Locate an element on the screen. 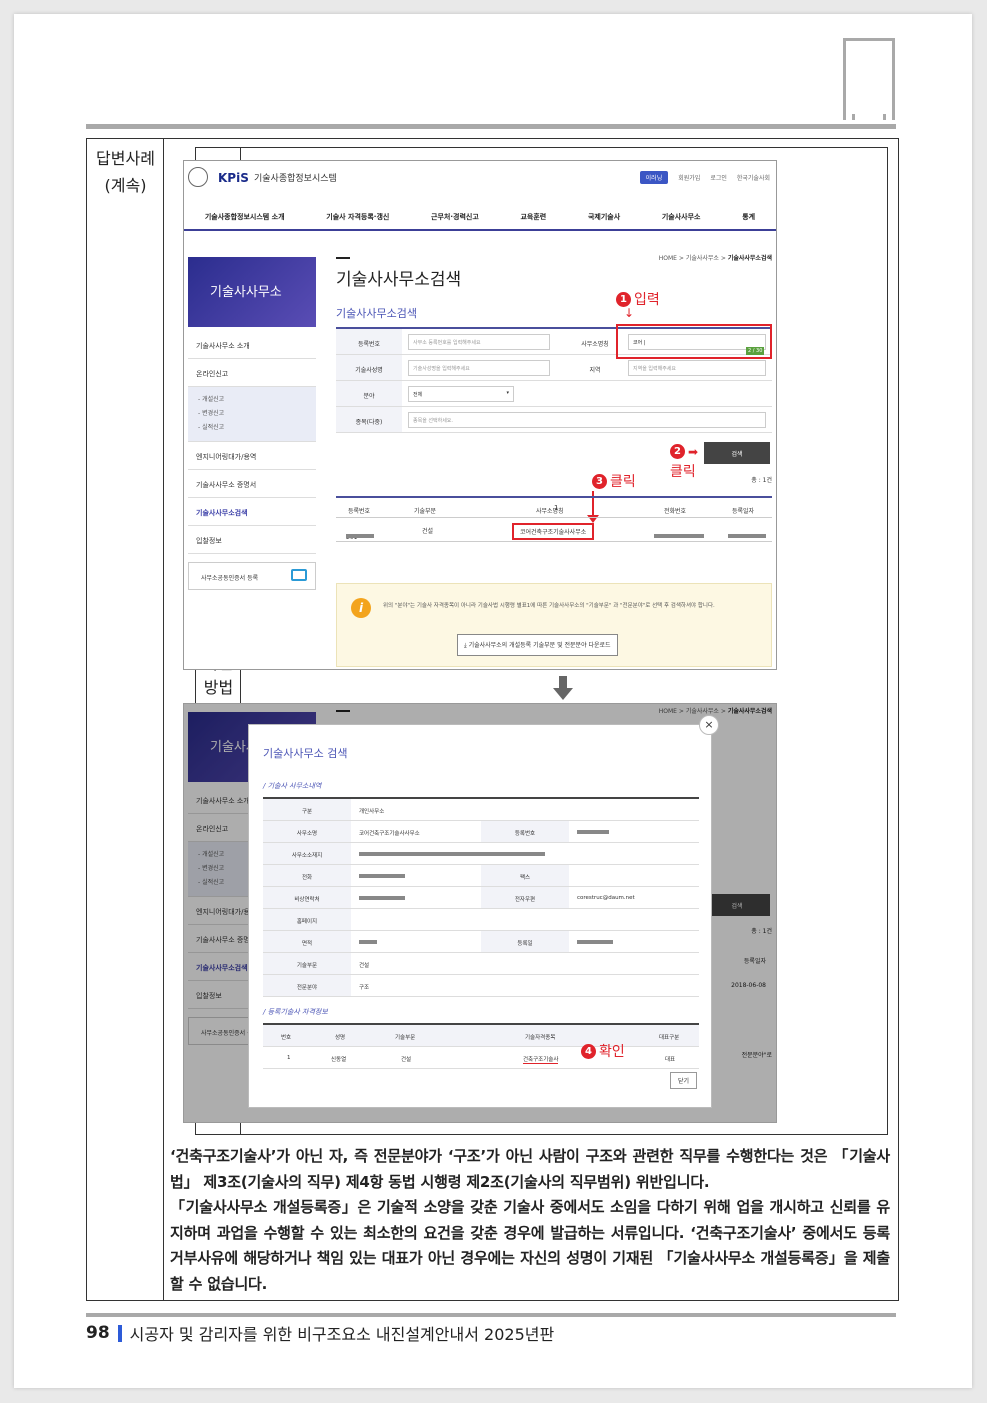 This screenshot has width=987, height=1403. section-office-info: / 기술사 사무소내역 is located at coordinates (292, 786).